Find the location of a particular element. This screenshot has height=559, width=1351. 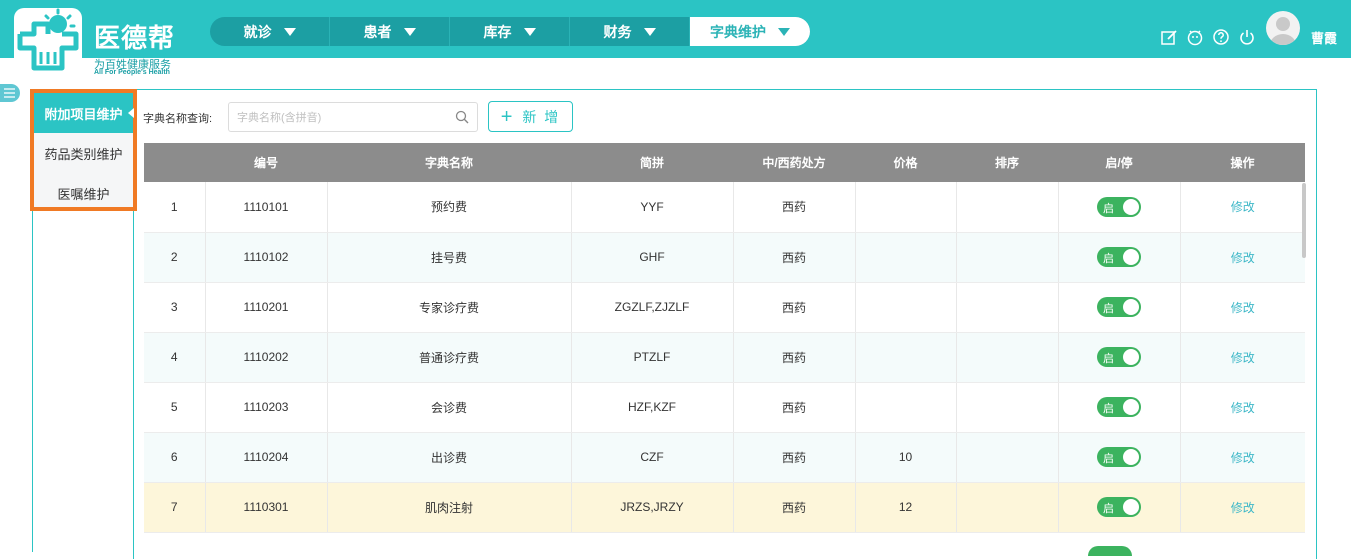

sidebar-item-medical-orders: 医嘱维护 is located at coordinates (83, 193).